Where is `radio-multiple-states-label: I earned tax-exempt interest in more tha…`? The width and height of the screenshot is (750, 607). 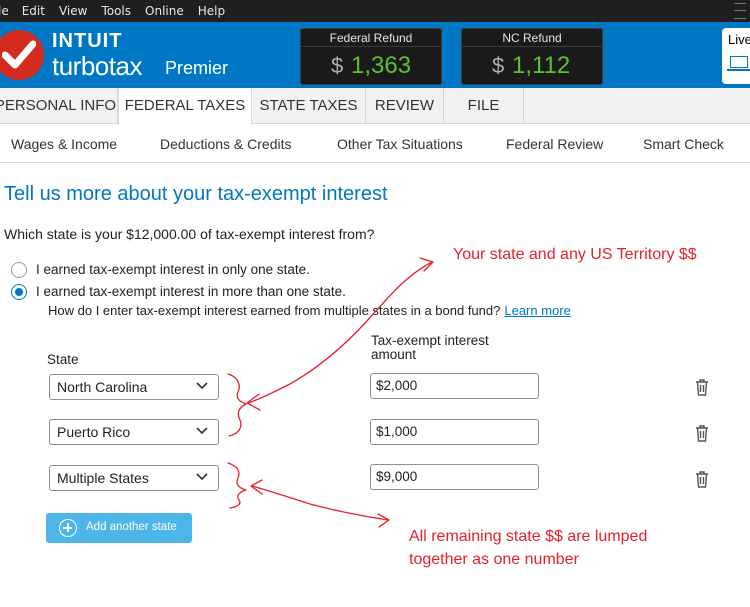 radio-multiple-states-label: I earned tax-exempt interest in more tha… is located at coordinates (191, 291).